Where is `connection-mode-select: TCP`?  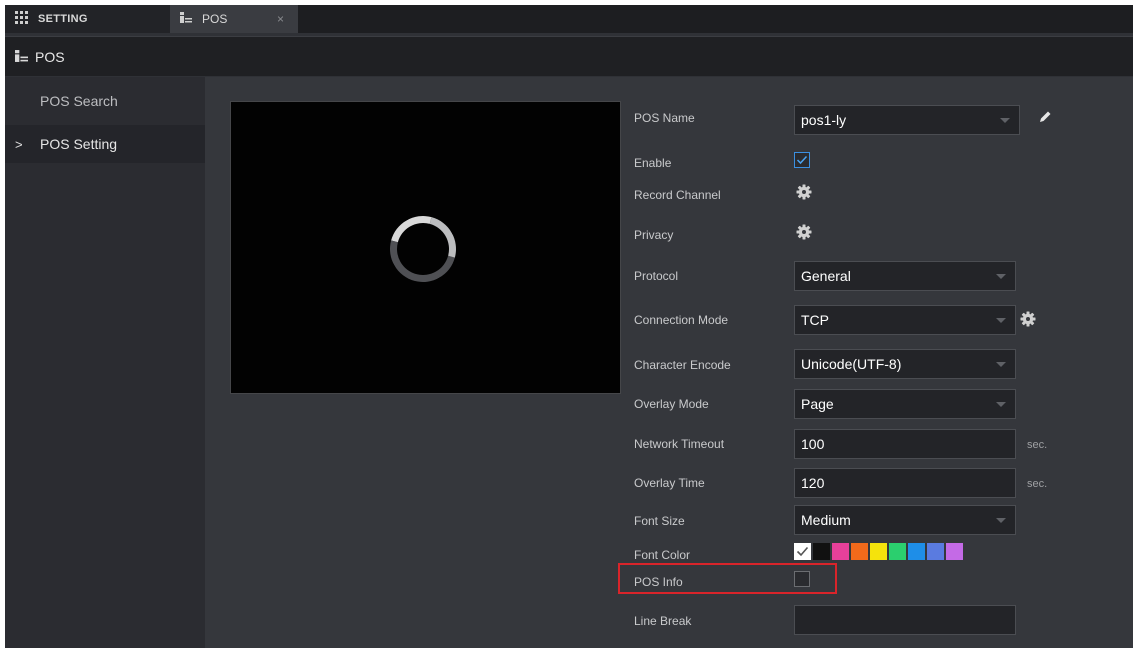 connection-mode-select: TCP is located at coordinates (905, 320).